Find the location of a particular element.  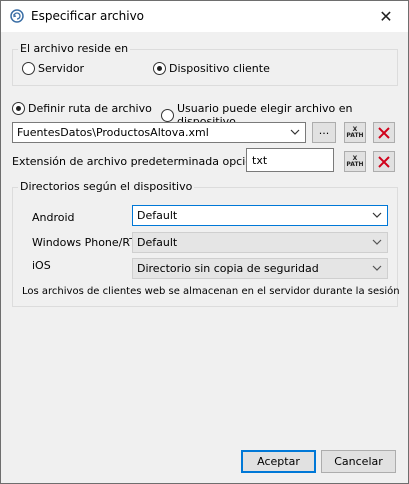

accept-label: Aceptar is located at coordinates (278, 461).